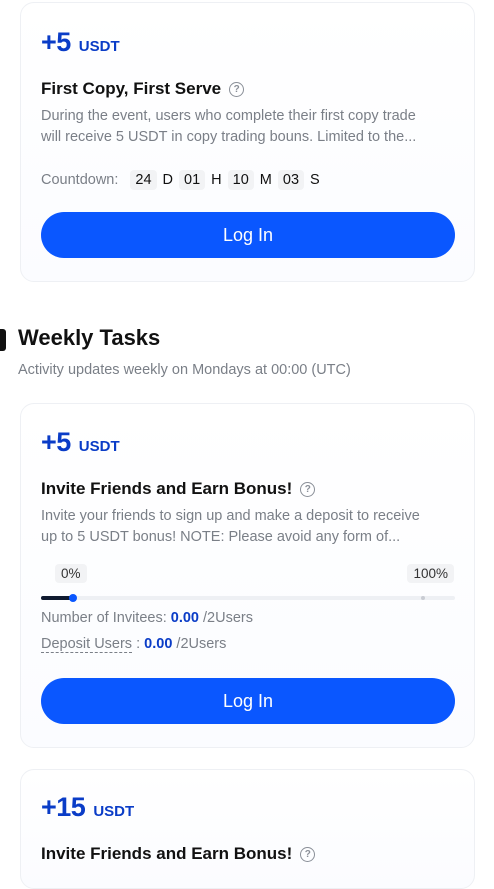 The image size is (494, 889). Describe the element at coordinates (168, 180) in the screenshot. I see `countdown-days-unit: D` at that location.